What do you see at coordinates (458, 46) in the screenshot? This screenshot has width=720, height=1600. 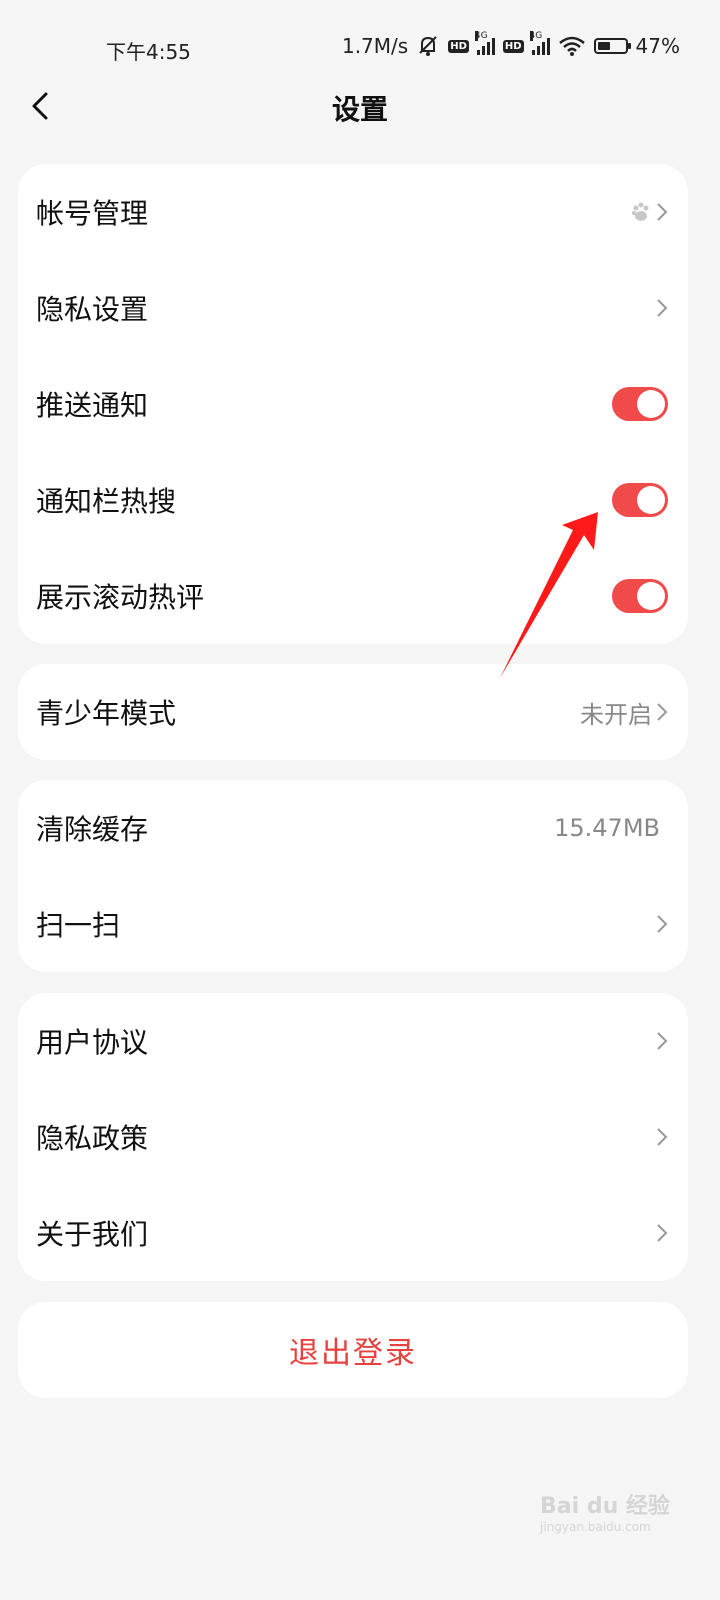 I see `hd-badge: HD` at bounding box center [458, 46].